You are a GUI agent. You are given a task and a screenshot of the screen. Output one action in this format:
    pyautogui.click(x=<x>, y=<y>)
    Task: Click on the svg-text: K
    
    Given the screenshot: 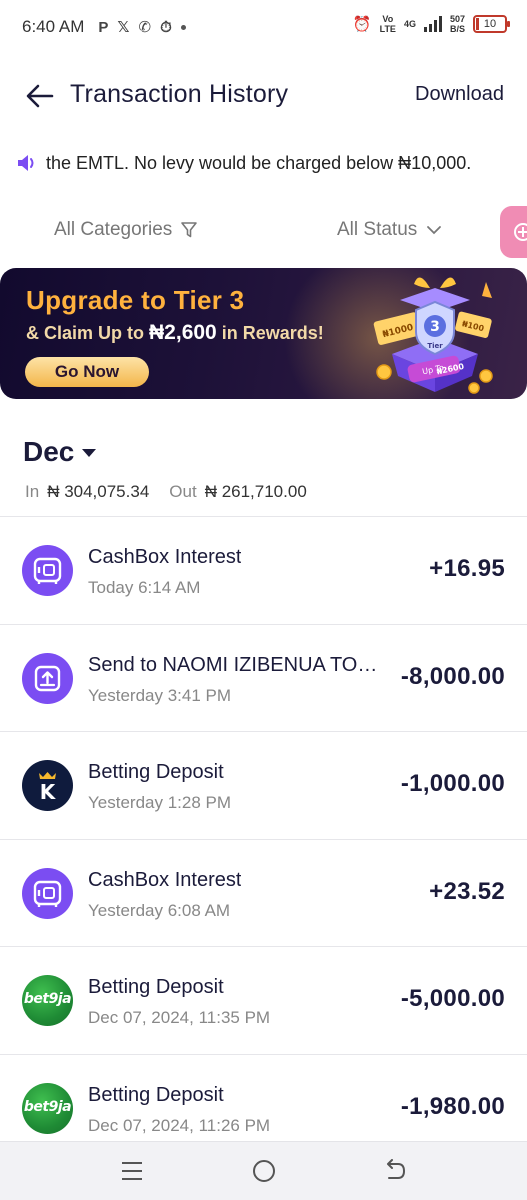 What is the action you would take?
    pyautogui.click(x=48, y=792)
    